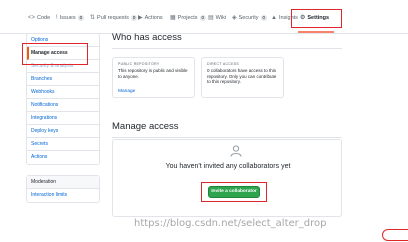  I want to click on sidebar-item-deploy-keys: Deploy keys, so click(63, 131).